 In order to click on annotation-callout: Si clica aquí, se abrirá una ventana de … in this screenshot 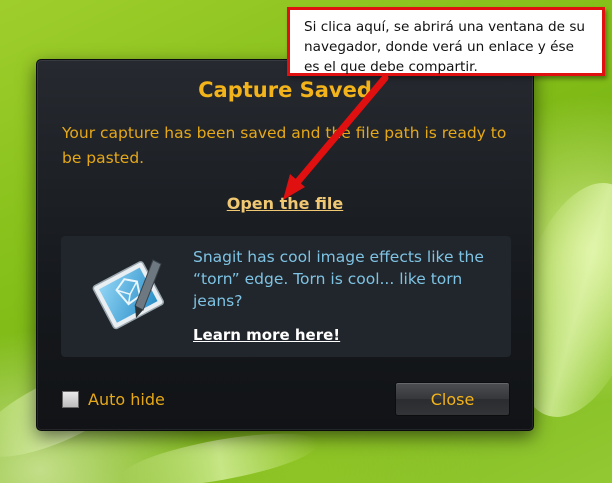, I will do `click(446, 41)`.